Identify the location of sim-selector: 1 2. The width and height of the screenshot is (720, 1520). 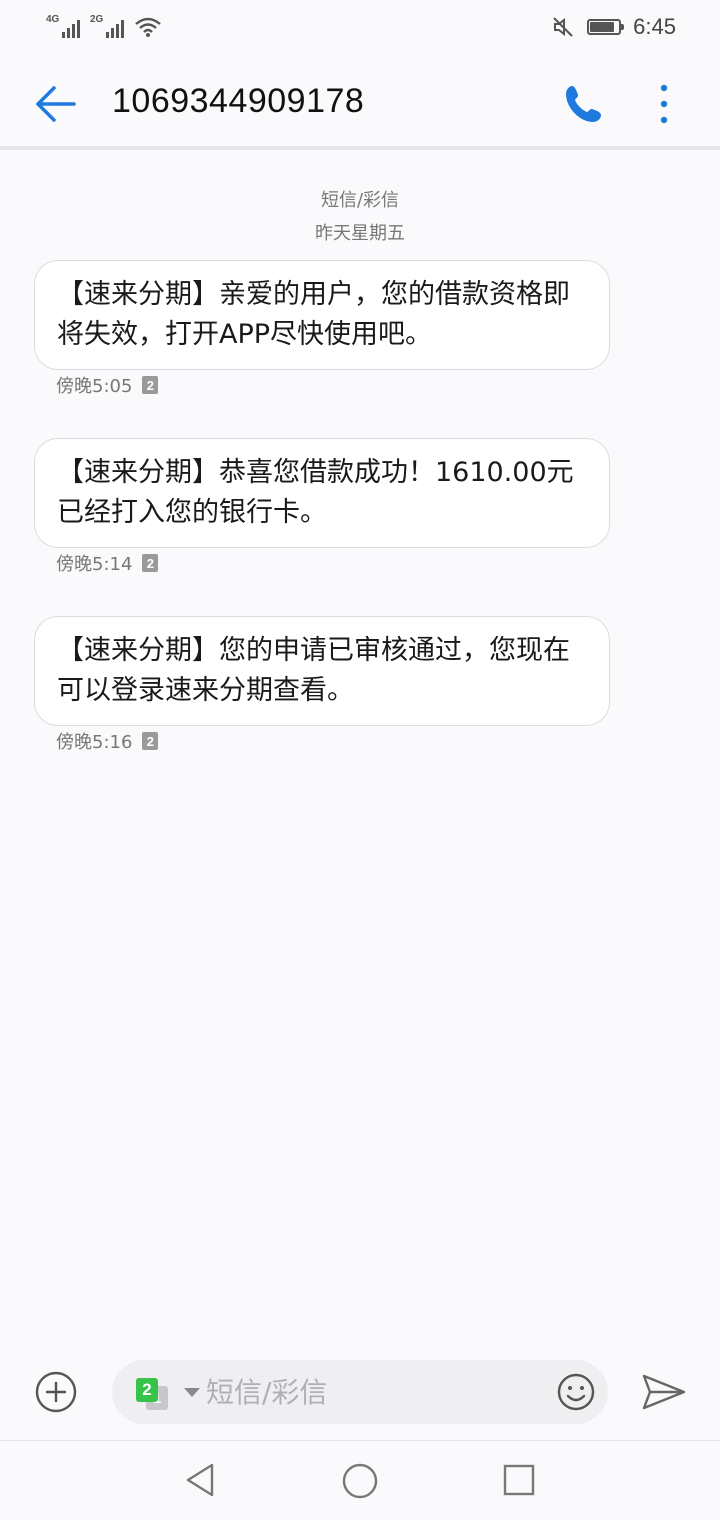
(156, 1394).